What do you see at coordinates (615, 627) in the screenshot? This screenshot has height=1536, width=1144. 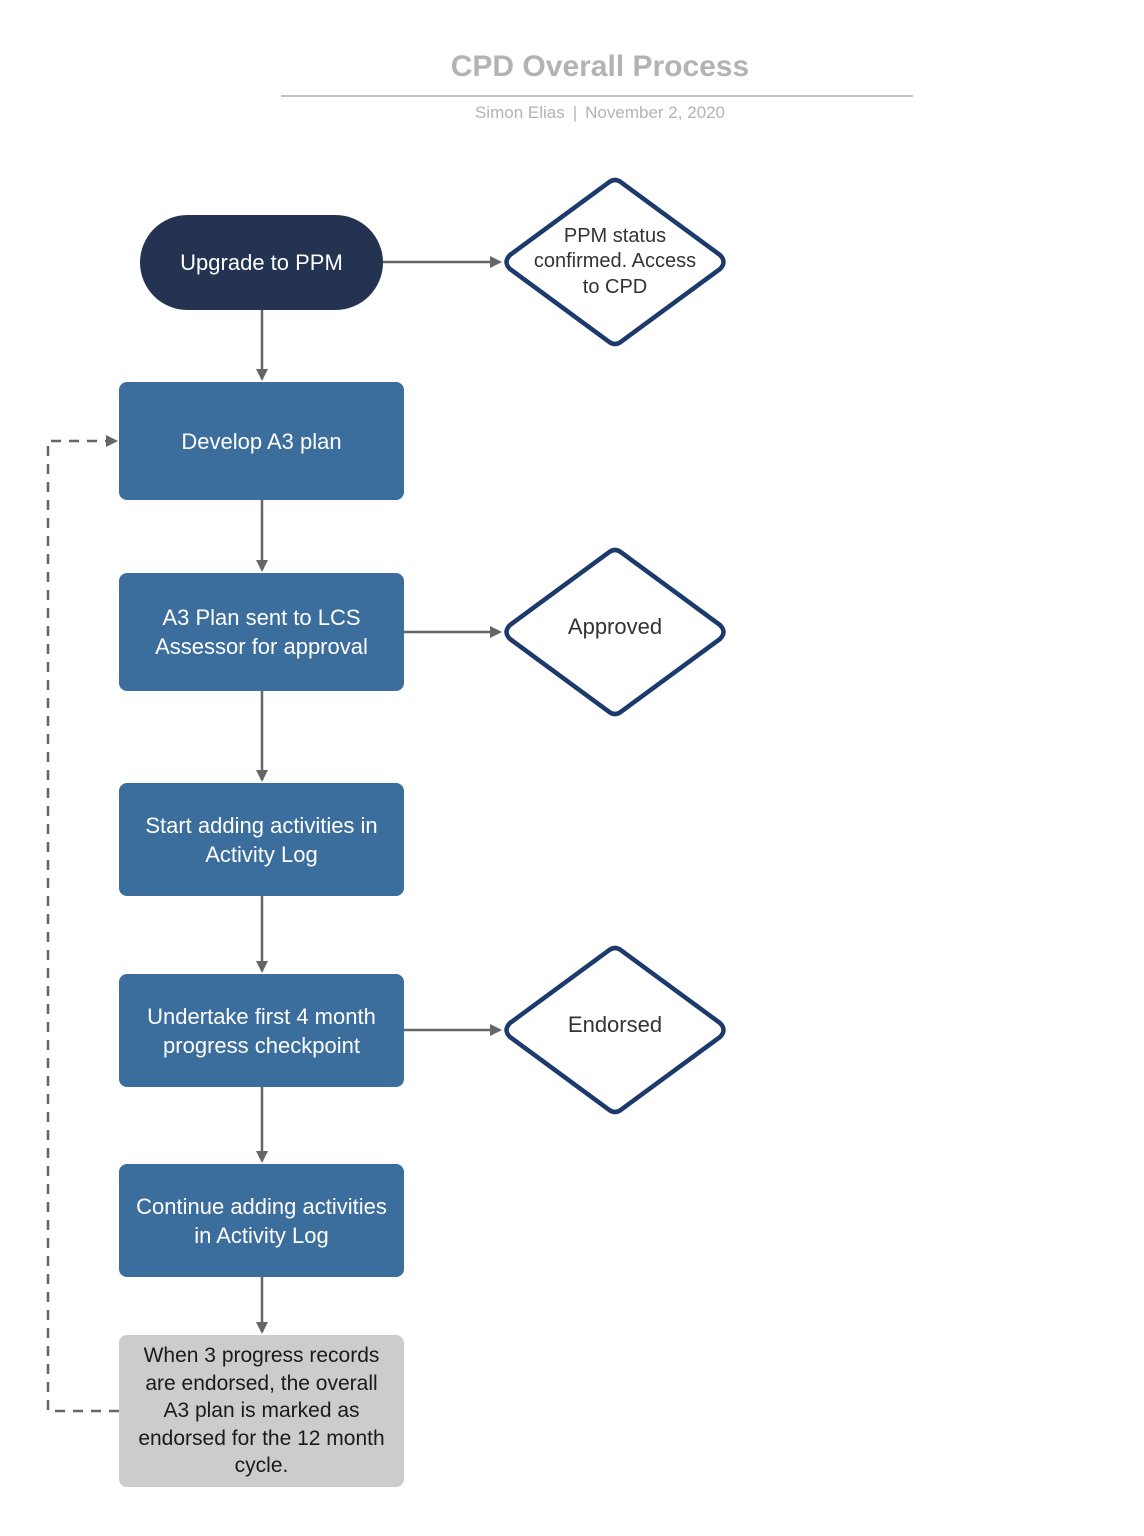 I see `decision-label-approved: Approved` at bounding box center [615, 627].